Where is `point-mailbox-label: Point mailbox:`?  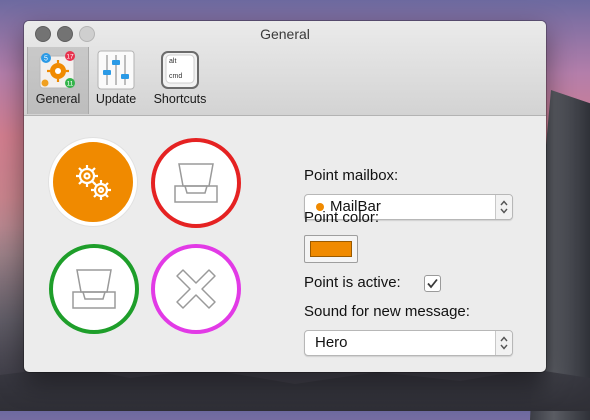
point-mailbox-label: Point mailbox: is located at coordinates (351, 175).